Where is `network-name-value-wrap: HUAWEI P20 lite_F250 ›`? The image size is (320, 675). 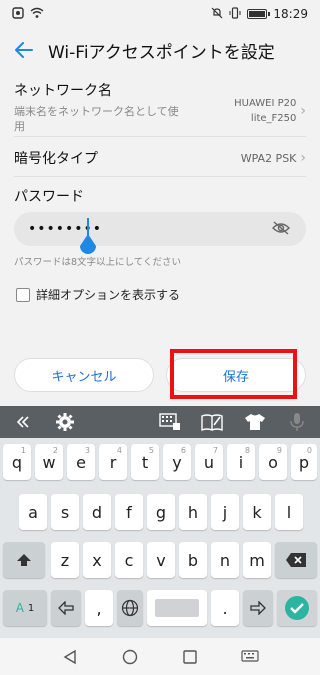 network-name-value-wrap: HUAWEI P20 lite_F250 › is located at coordinates (263, 111).